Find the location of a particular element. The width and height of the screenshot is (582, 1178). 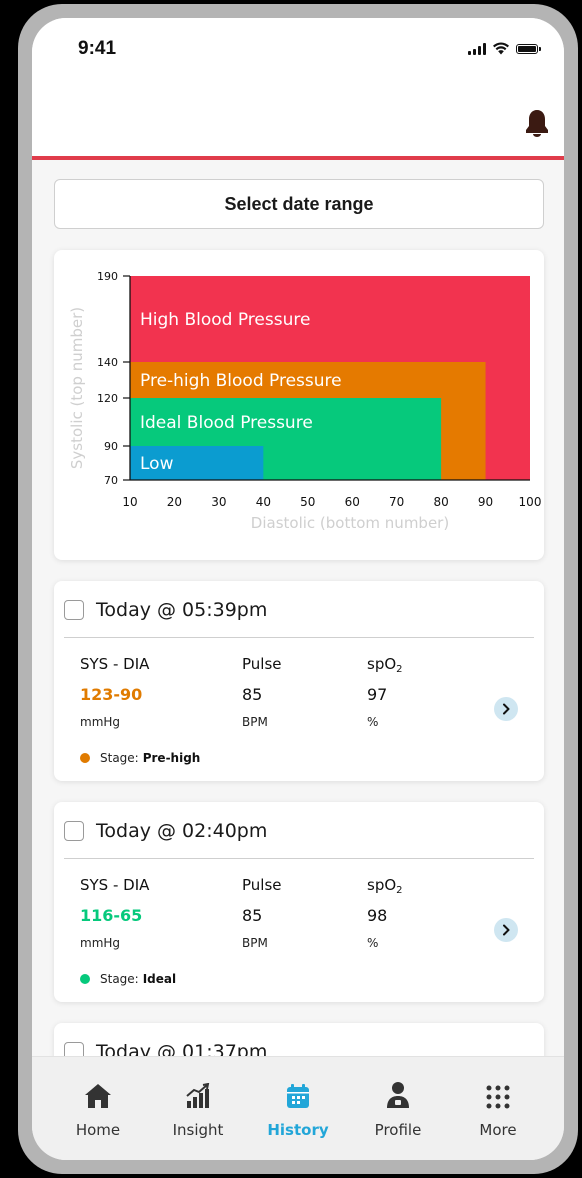

nav-more: More is located at coordinates (498, 1107).